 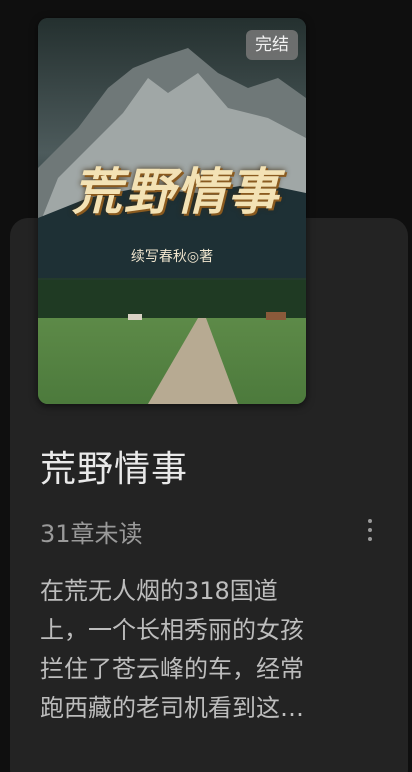 I want to click on unread-chapters: 31章未读, so click(x=91, y=534).